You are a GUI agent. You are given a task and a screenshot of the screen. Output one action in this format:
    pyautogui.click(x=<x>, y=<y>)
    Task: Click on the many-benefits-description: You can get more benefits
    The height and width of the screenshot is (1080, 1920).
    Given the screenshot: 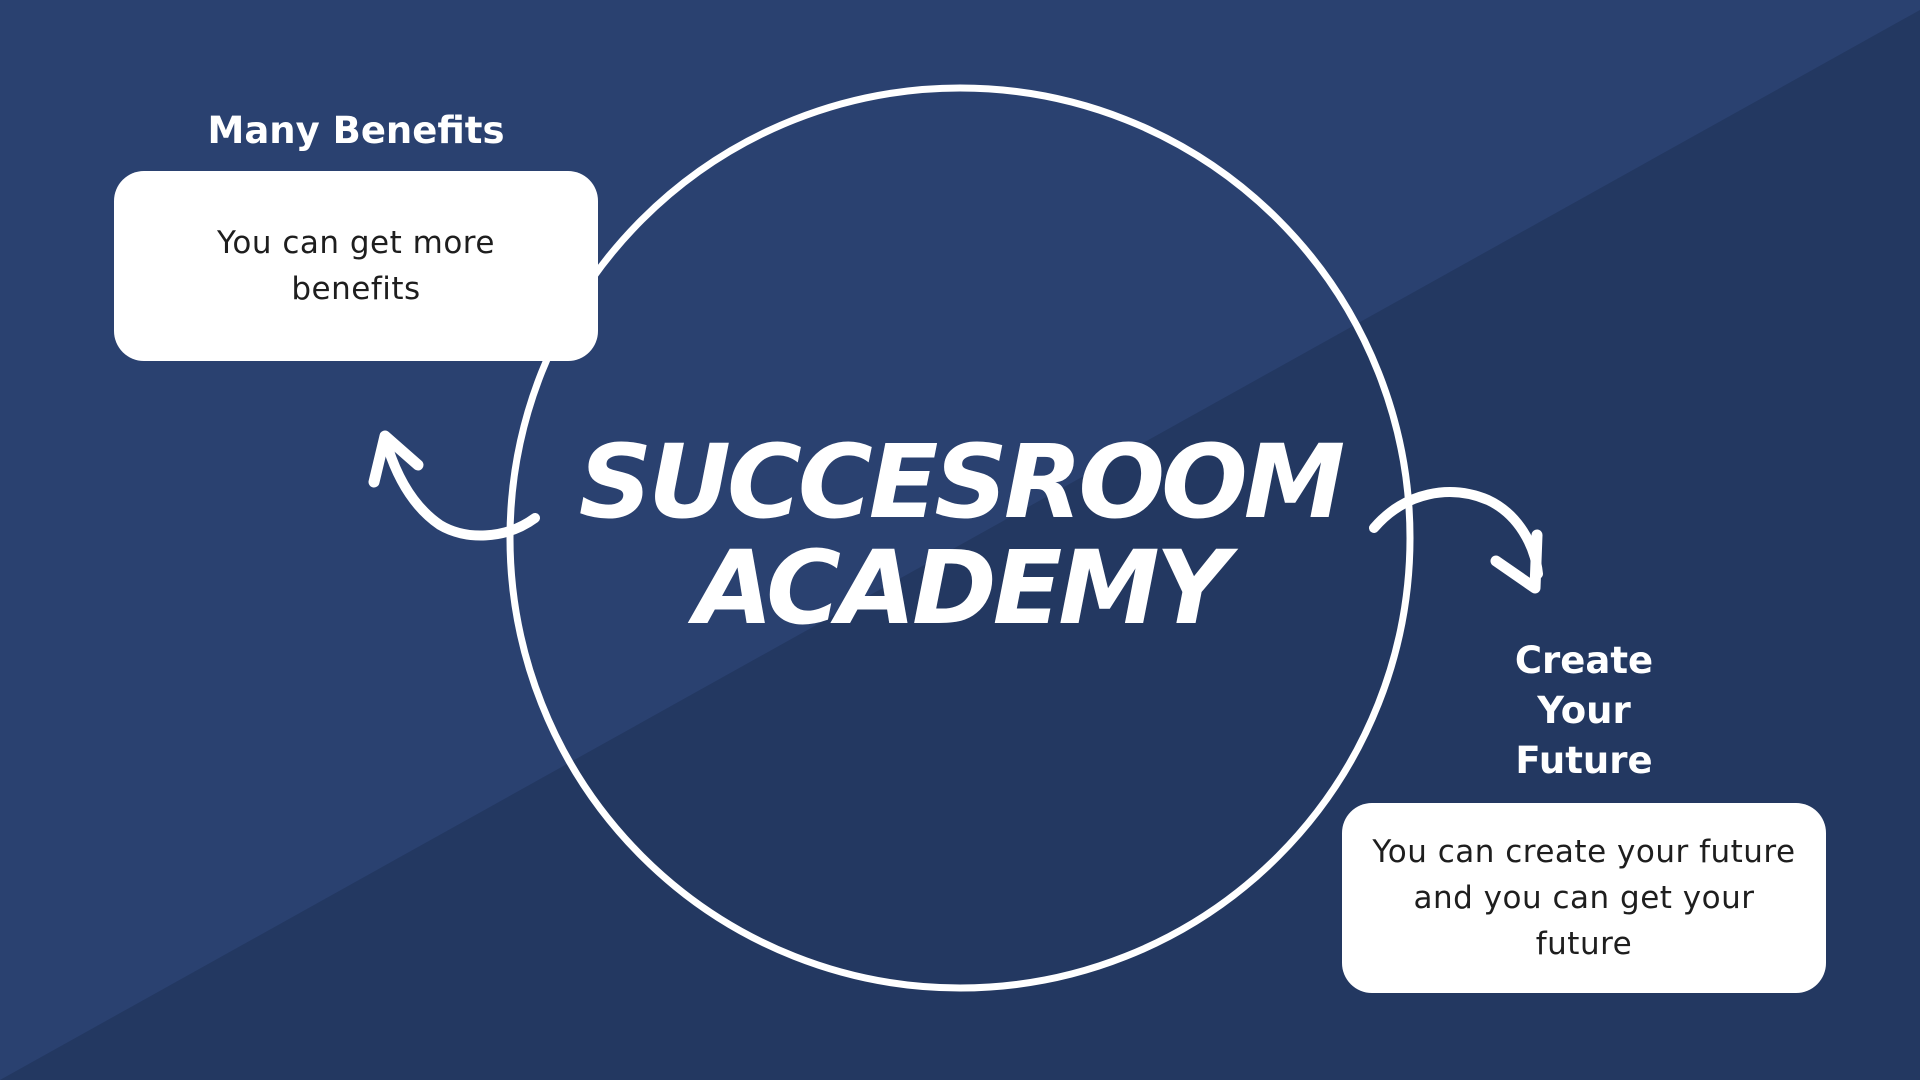 What is the action you would take?
    pyautogui.click(x=356, y=266)
    